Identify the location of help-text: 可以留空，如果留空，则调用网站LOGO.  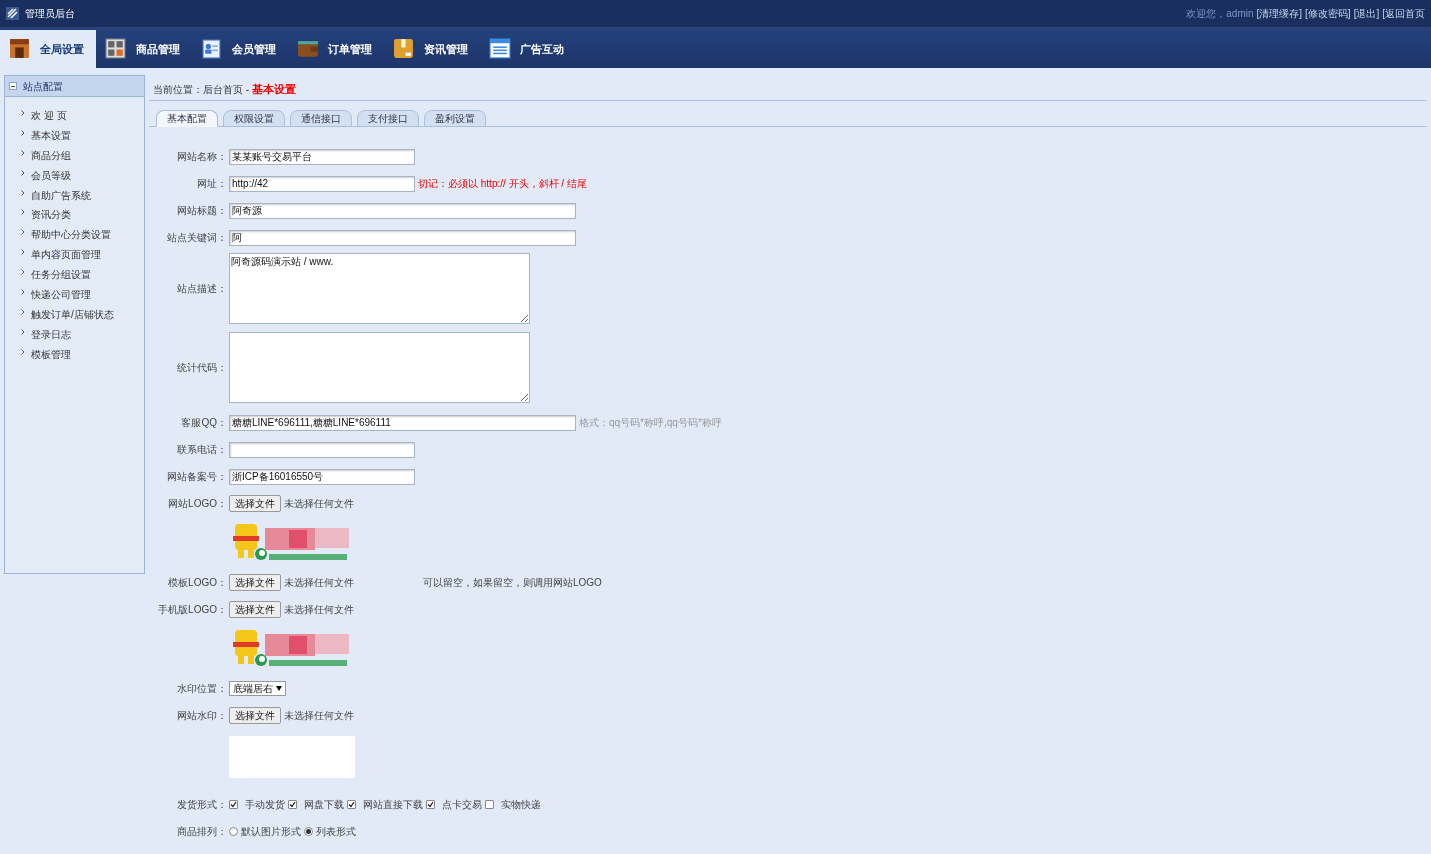
(512, 583).